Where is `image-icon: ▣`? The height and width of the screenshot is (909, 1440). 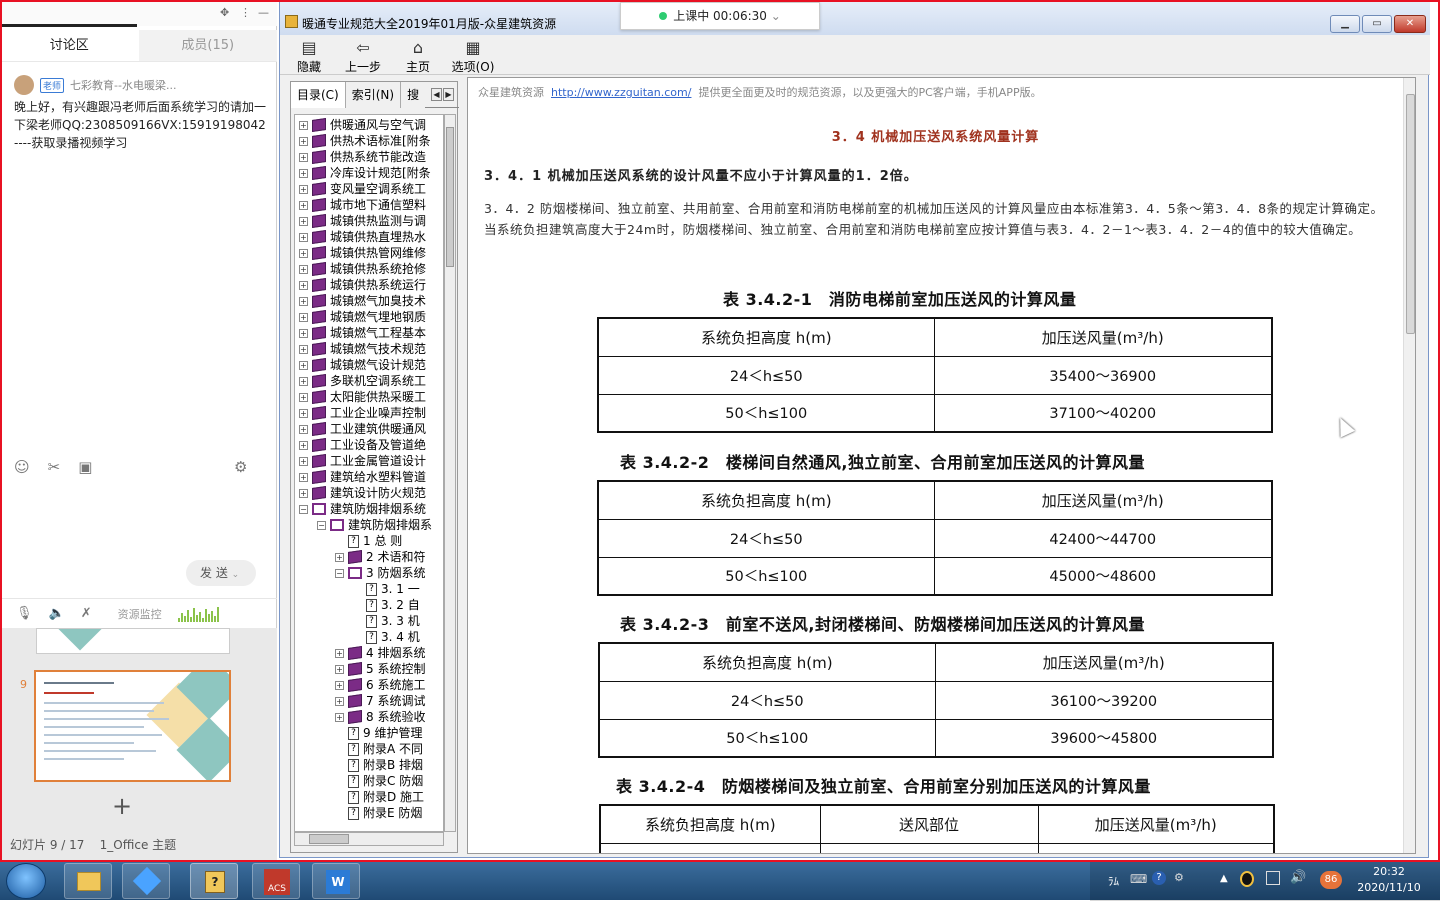
image-icon: ▣ is located at coordinates (85, 467).